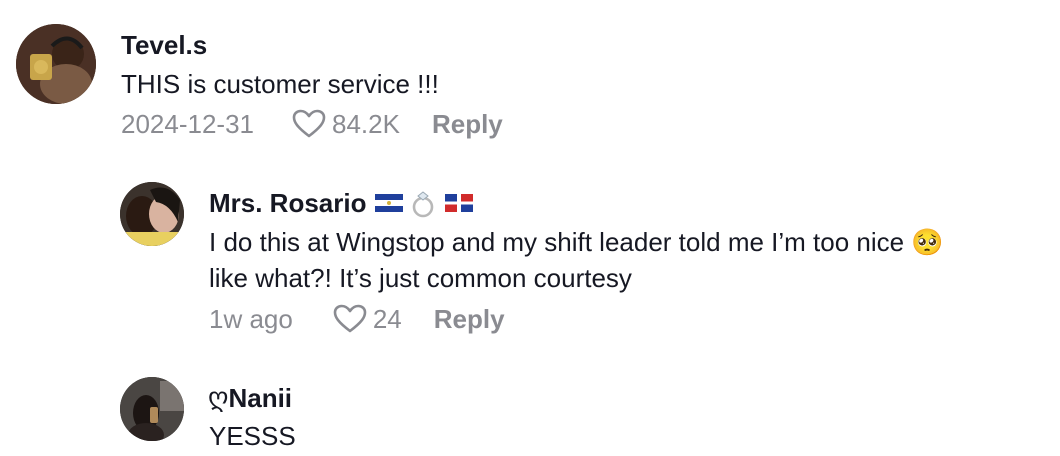  What do you see at coordinates (458, 203) in the screenshot?
I see `dominican-republic-flag-icon` at bounding box center [458, 203].